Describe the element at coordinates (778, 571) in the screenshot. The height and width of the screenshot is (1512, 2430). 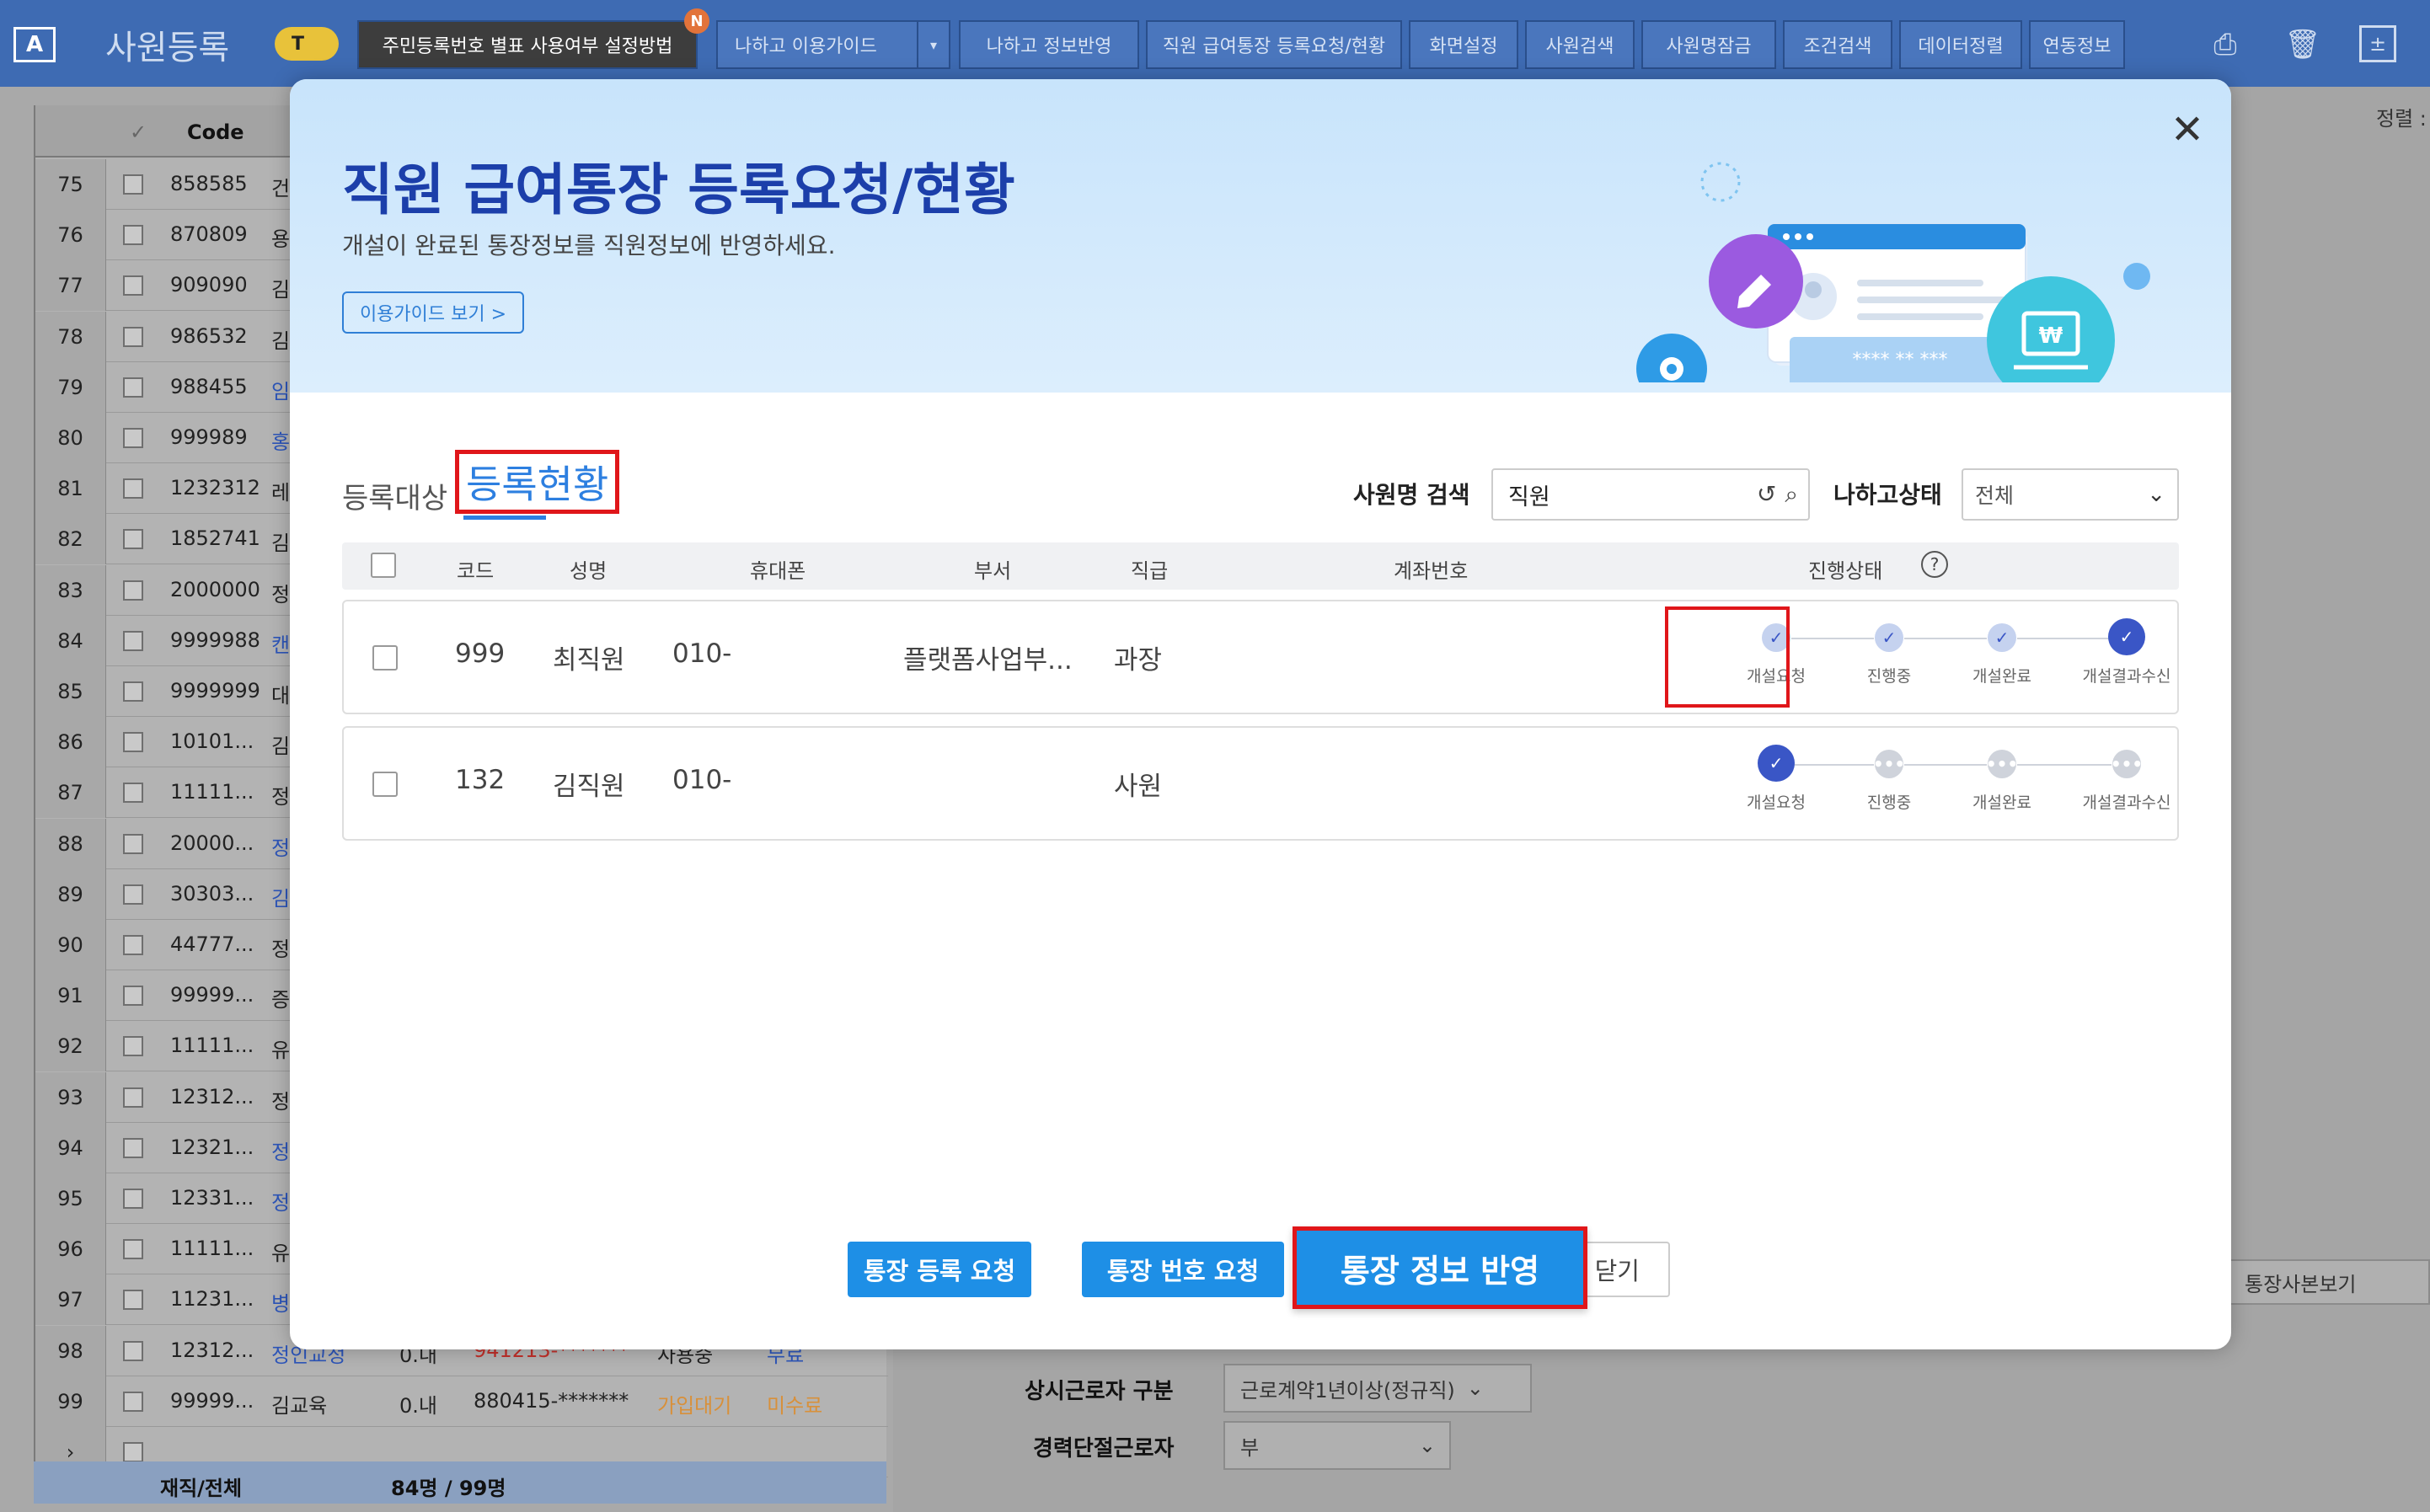
I see `col-phone: 휴대폰` at that location.